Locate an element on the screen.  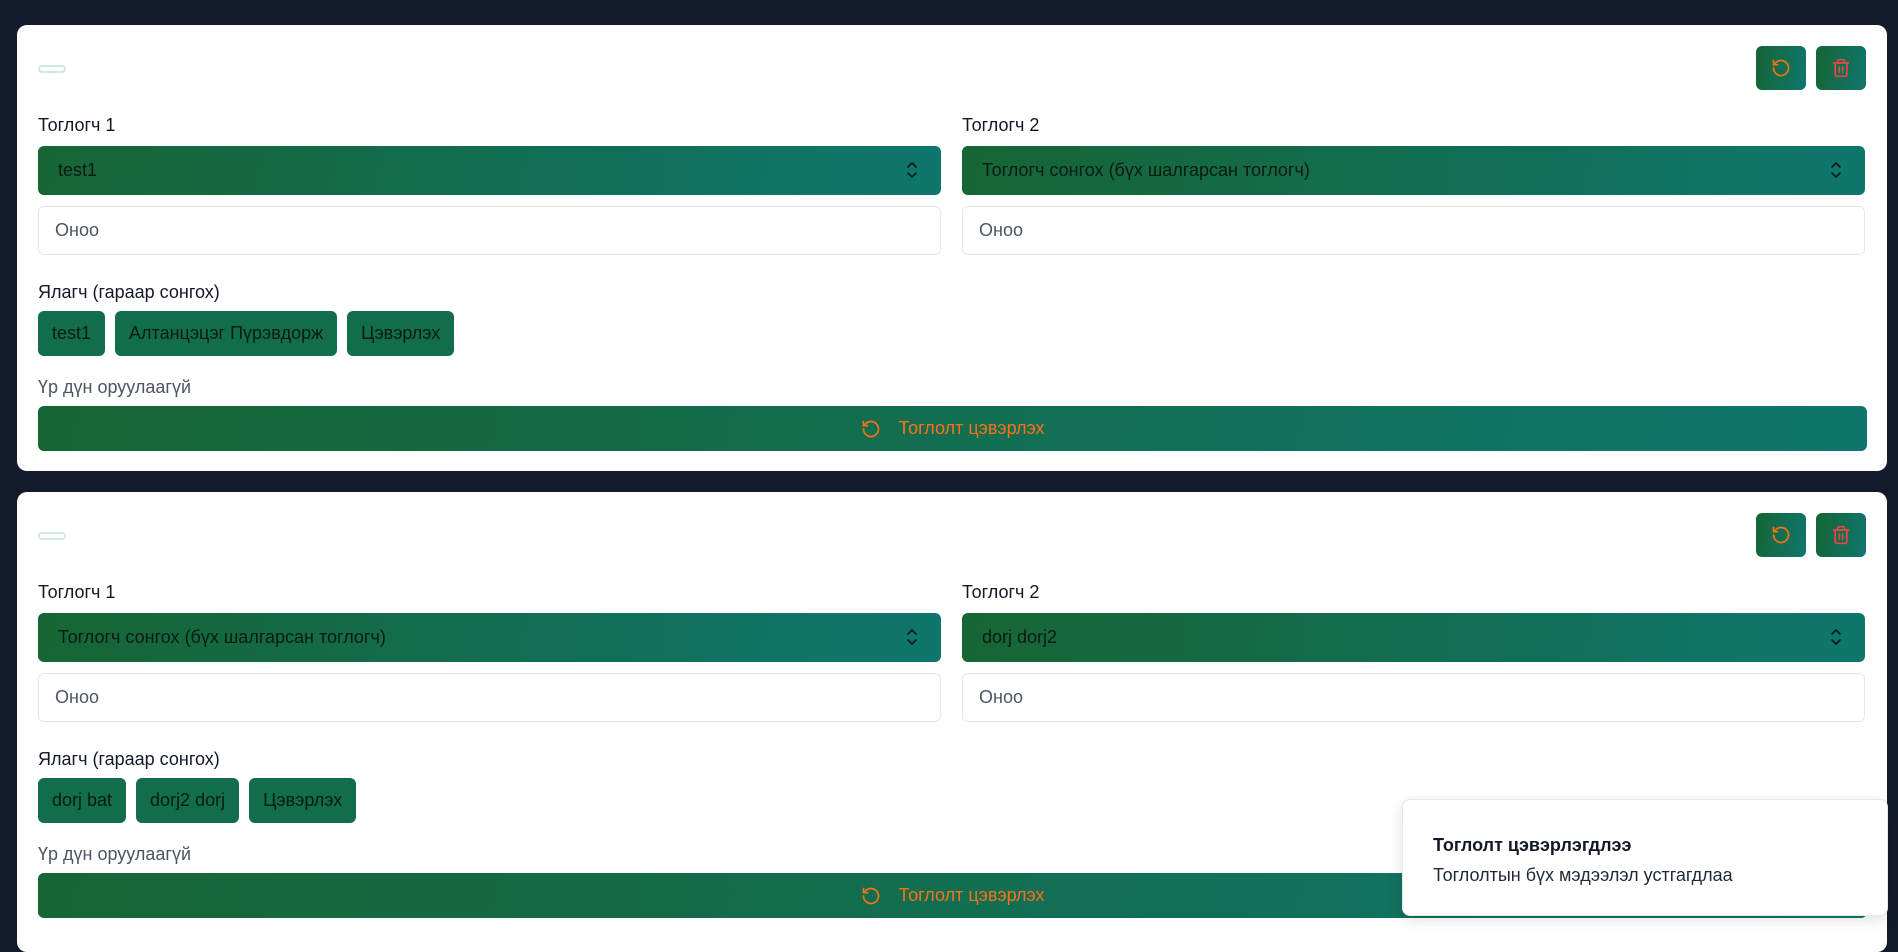
player2-select-value: Тоглогч сонгох (бүх шалгарсан тоглогч) is located at coordinates (1146, 170).